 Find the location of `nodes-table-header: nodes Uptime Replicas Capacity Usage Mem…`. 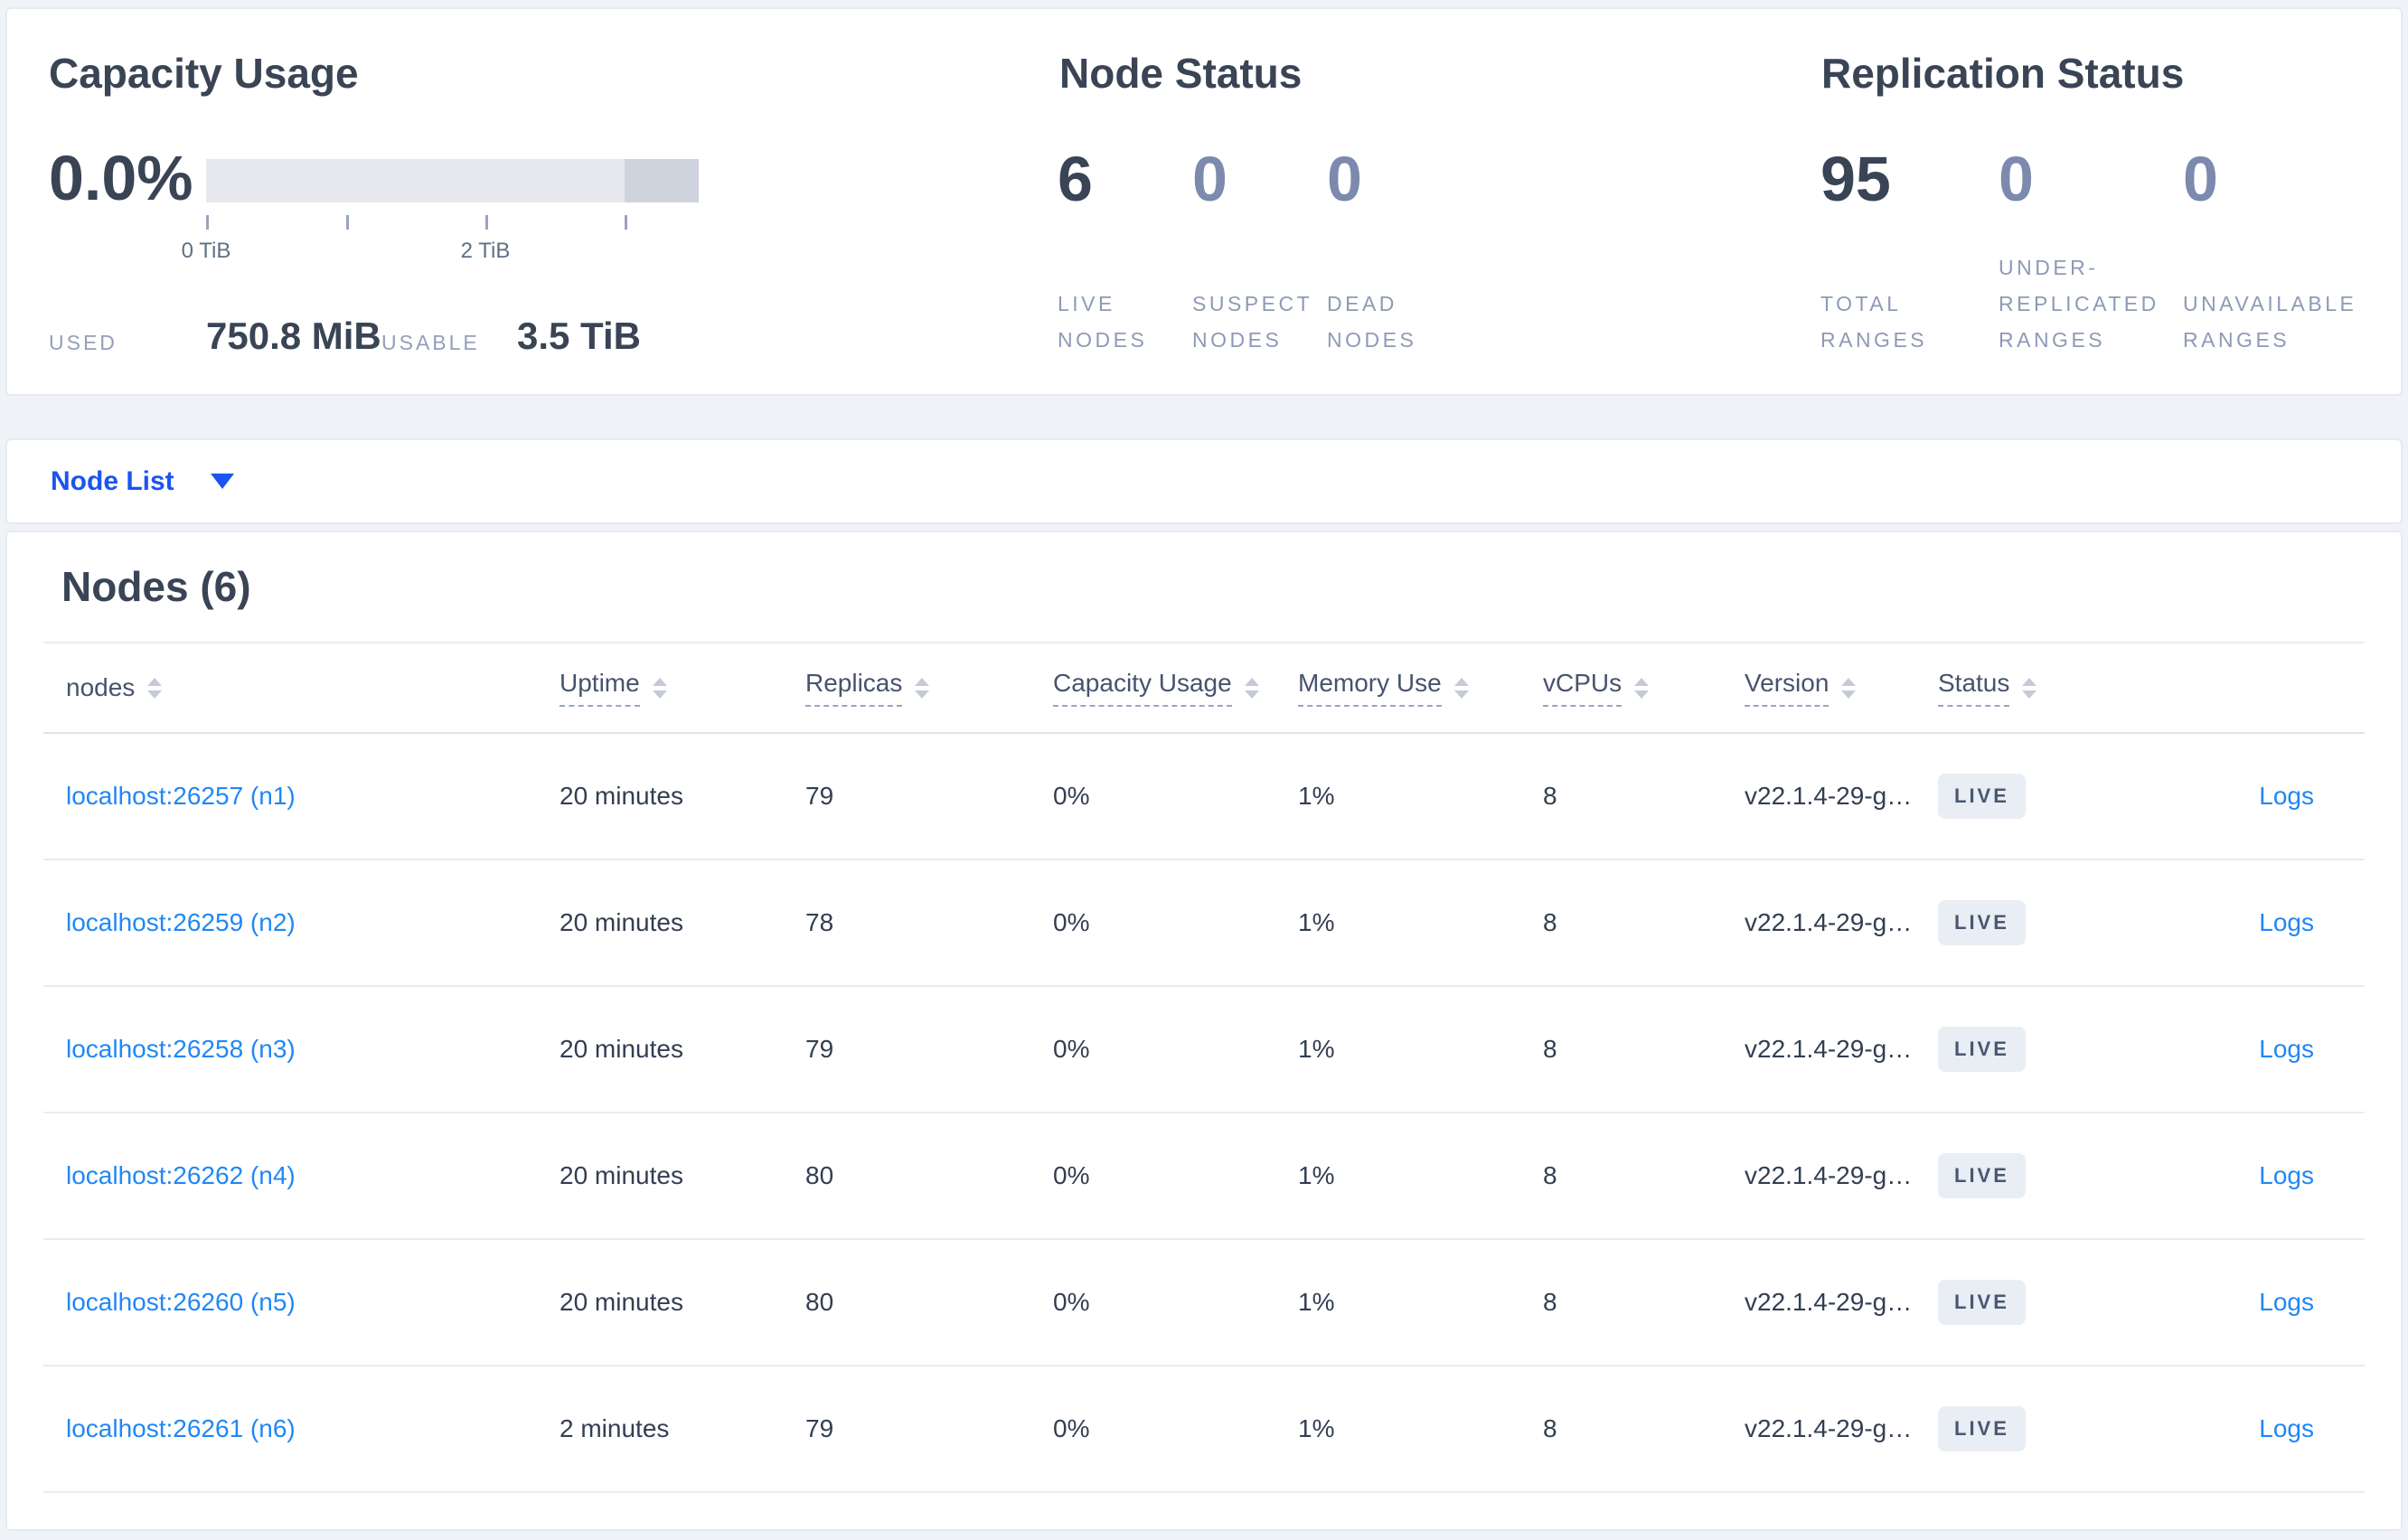

nodes-table-header: nodes Uptime Replicas Capacity Usage Mem… is located at coordinates (1204, 688).